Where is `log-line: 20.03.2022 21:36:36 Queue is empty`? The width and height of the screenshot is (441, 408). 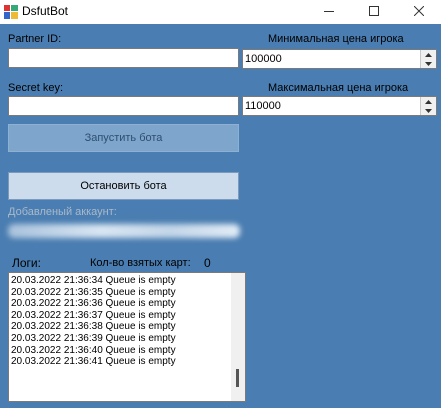
log-line: 20.03.2022 21:36:36 Queue is empty is located at coordinates (93, 304).